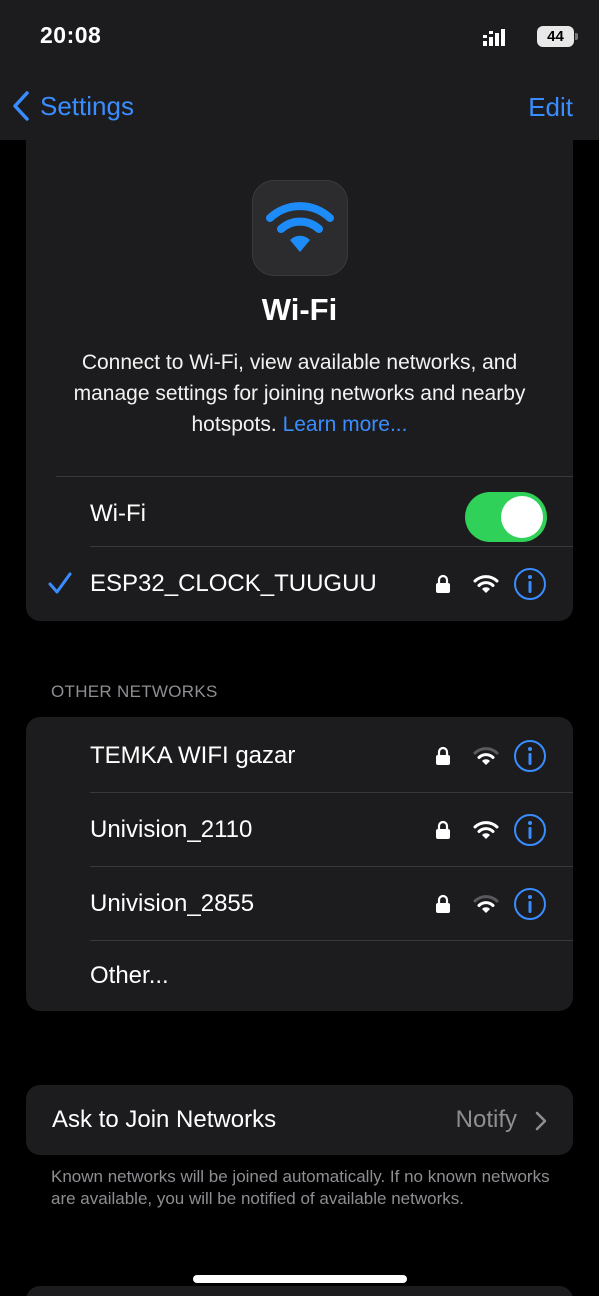 This screenshot has width=599, height=1296. I want to click on ask-to-join-value: Notify, so click(486, 1119).